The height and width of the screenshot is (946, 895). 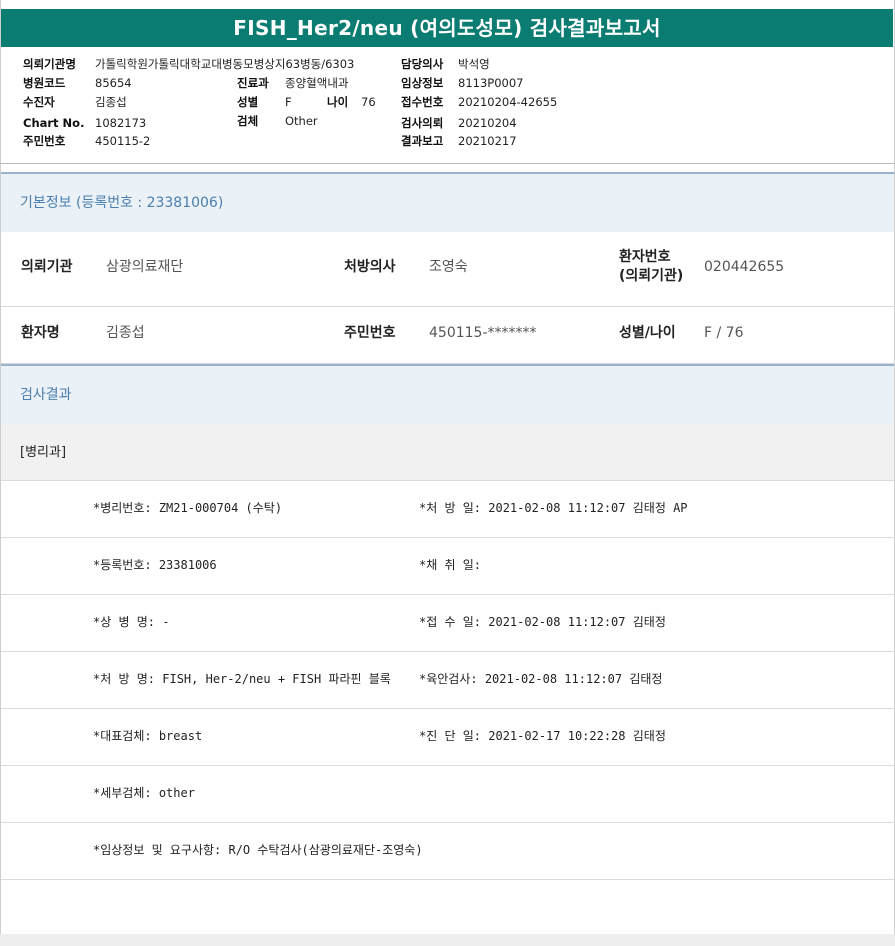 I want to click on result-row: *세부검체: other, so click(x=447, y=794).